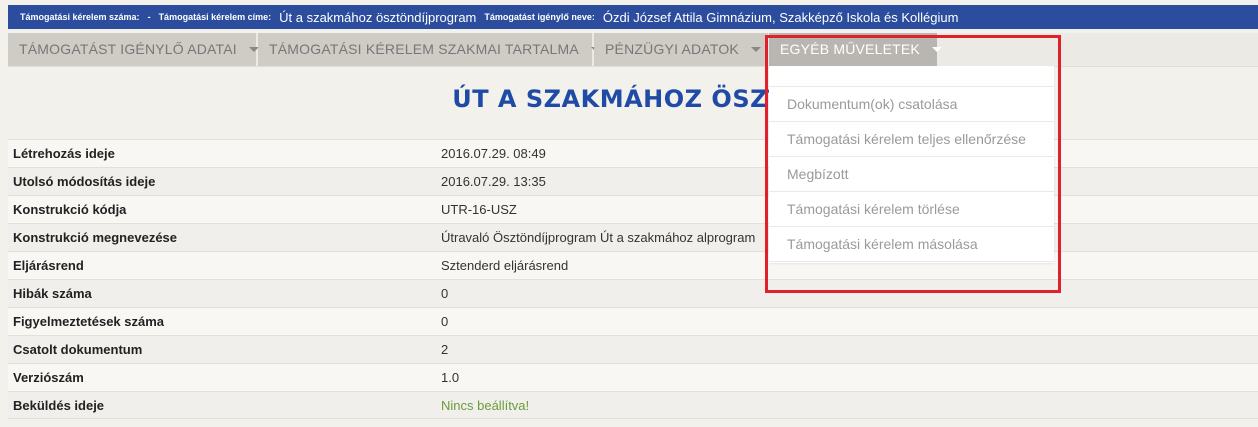 The height and width of the screenshot is (427, 1258). I want to click on detail-value: 2, so click(445, 349).